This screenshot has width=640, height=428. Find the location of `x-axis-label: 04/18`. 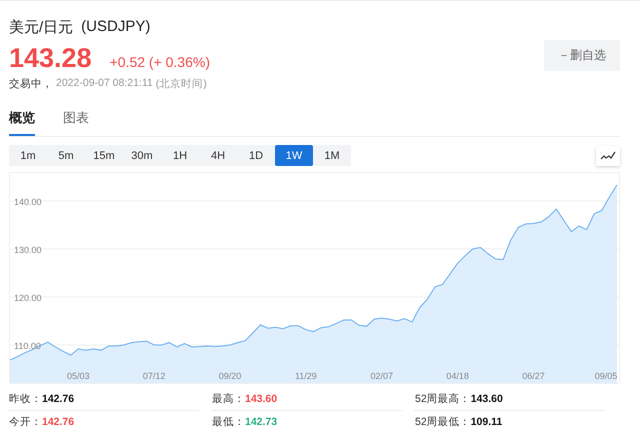

x-axis-label: 04/18 is located at coordinates (457, 376).